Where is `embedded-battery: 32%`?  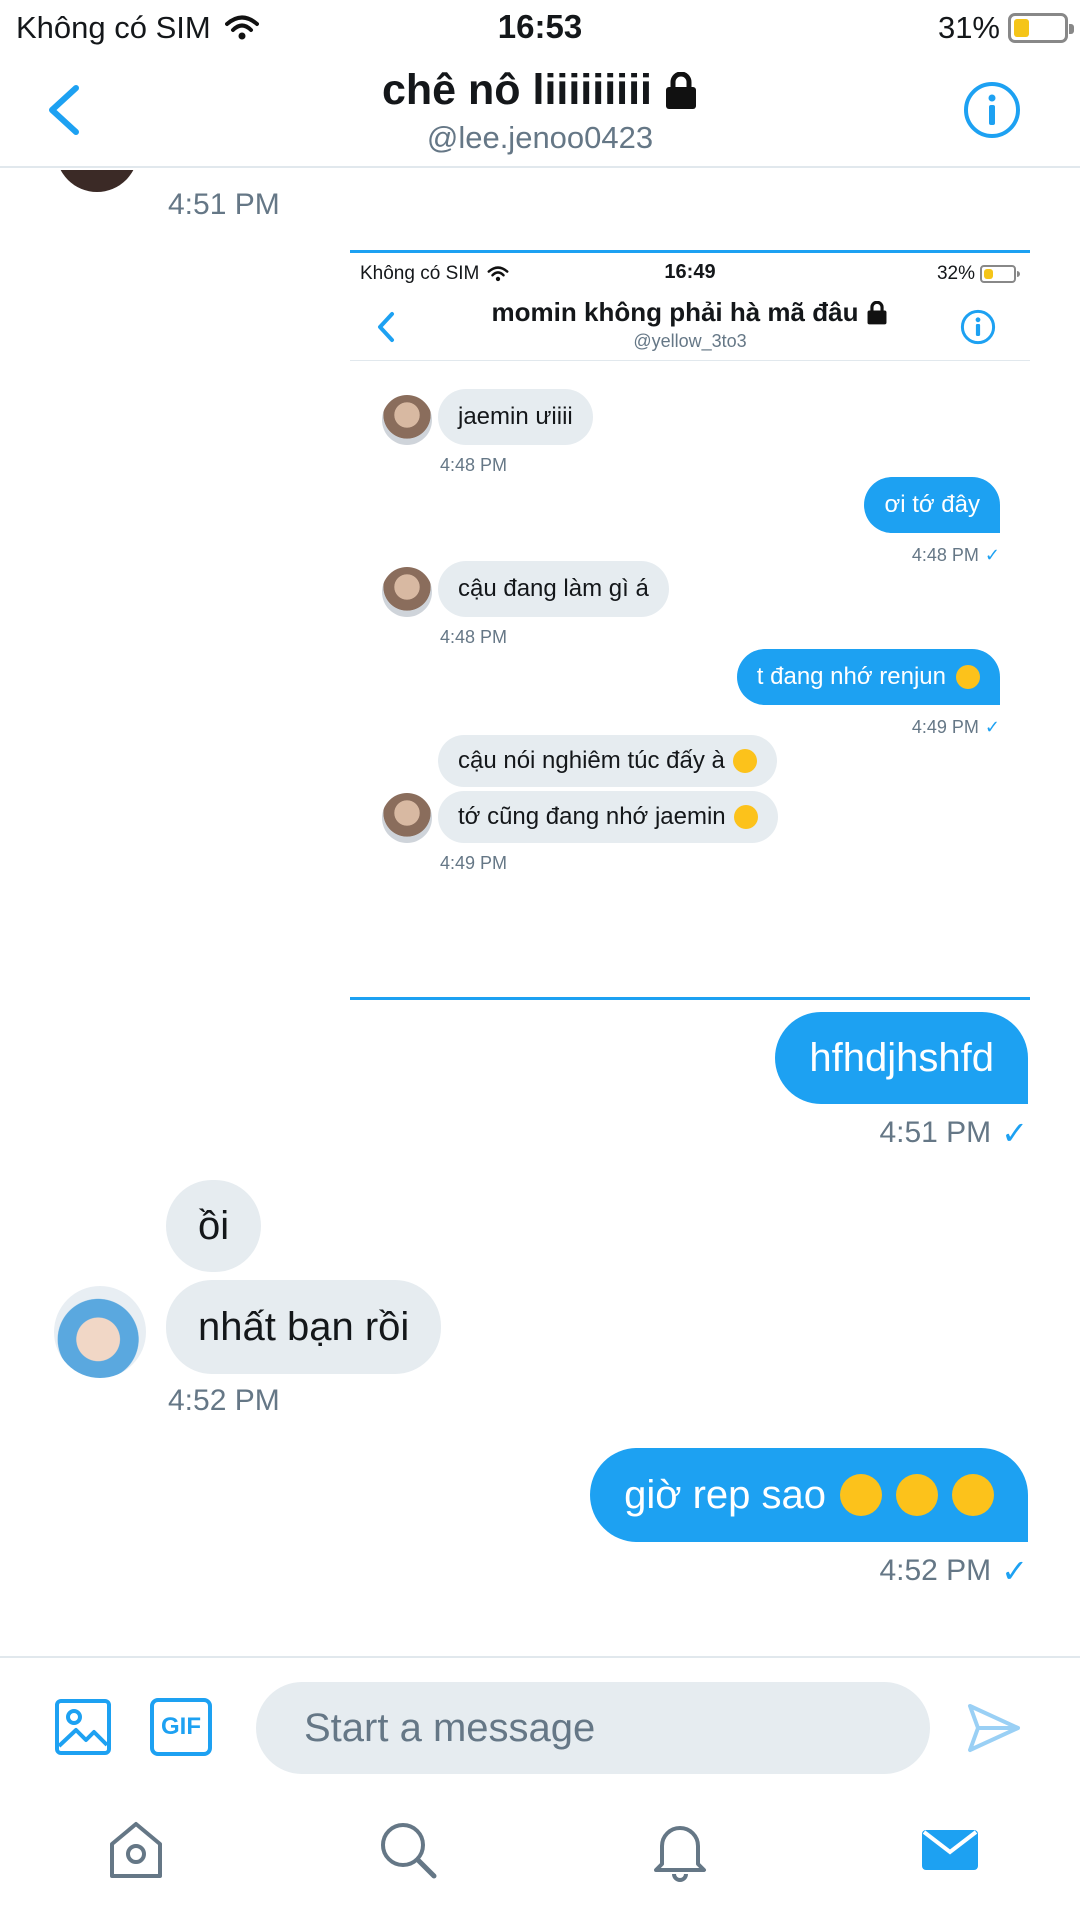
embedded-battery: 32% is located at coordinates (978, 274).